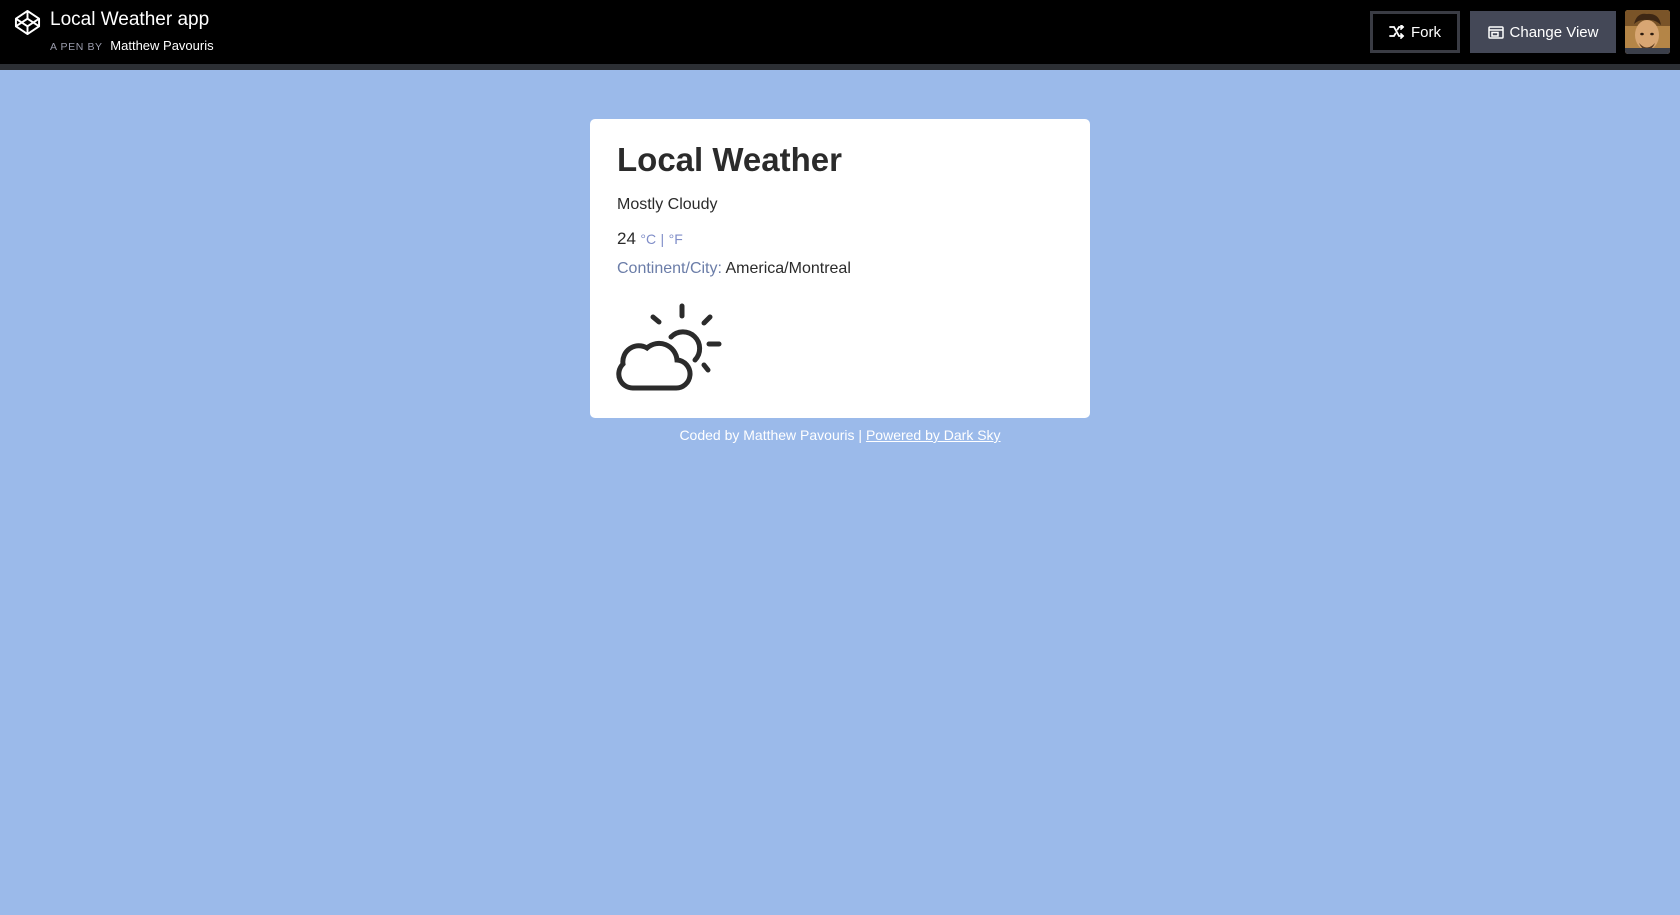 Image resolution: width=1680 pixels, height=915 pixels. What do you see at coordinates (626, 238) in the screenshot?
I see `temperature-value: 24` at bounding box center [626, 238].